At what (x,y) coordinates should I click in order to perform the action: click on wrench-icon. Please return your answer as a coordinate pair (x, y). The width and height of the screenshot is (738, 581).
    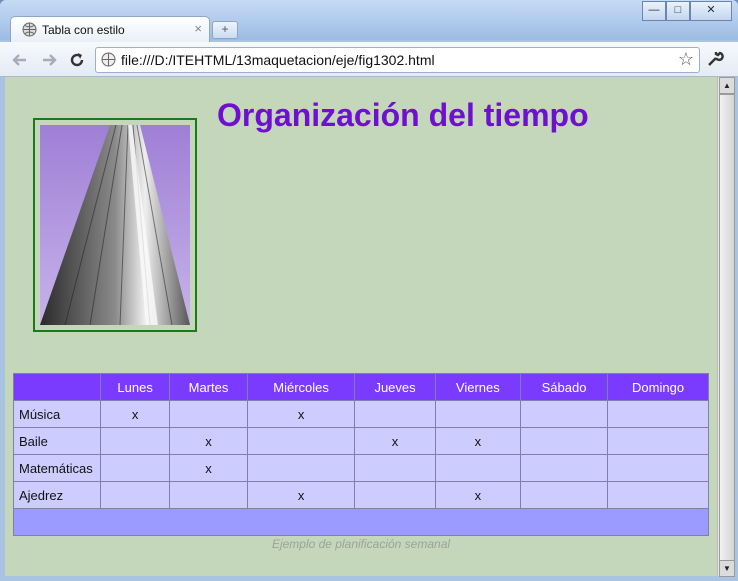
    Looking at the image, I should click on (715, 61).